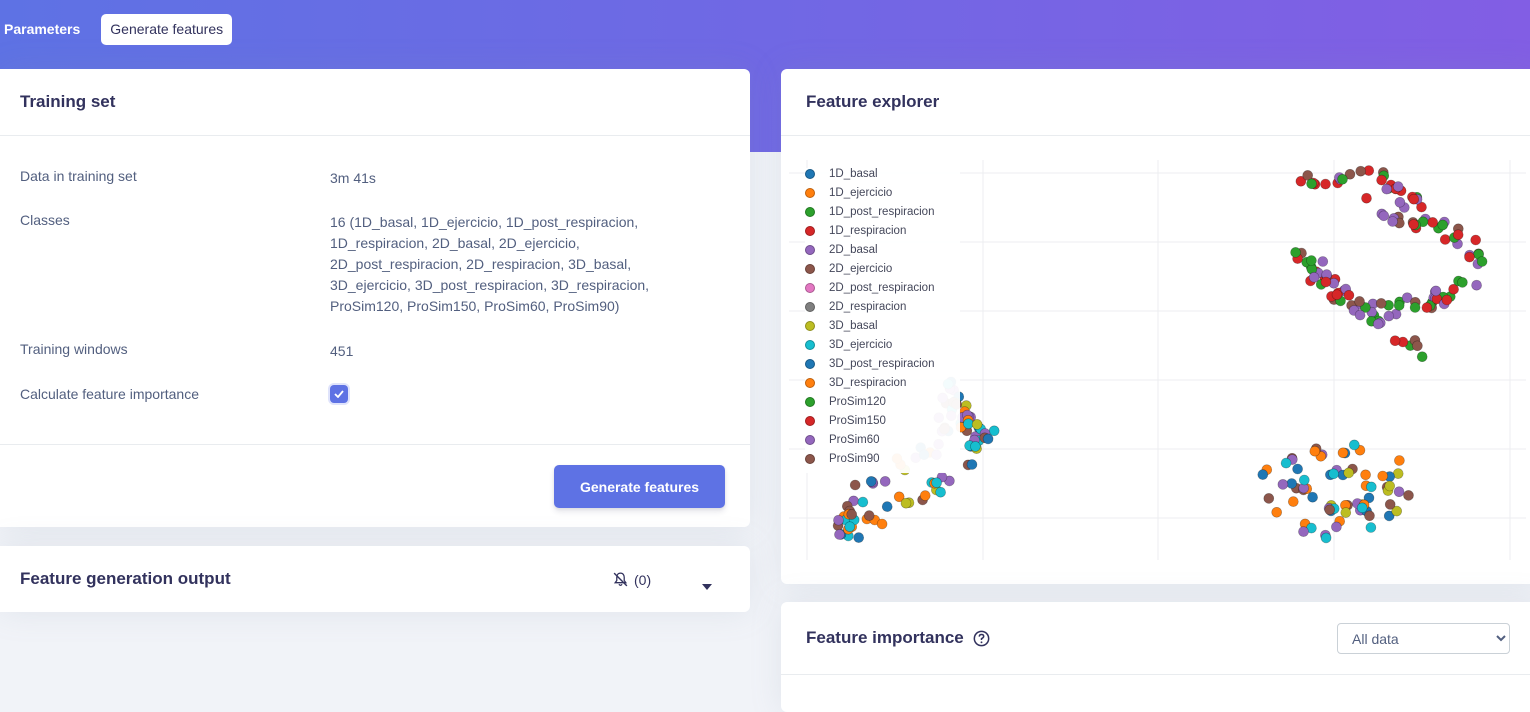 The height and width of the screenshot is (712, 1530). Describe the element at coordinates (869, 212) in the screenshot. I see `legend-item: 1D_post_respiracion` at that location.